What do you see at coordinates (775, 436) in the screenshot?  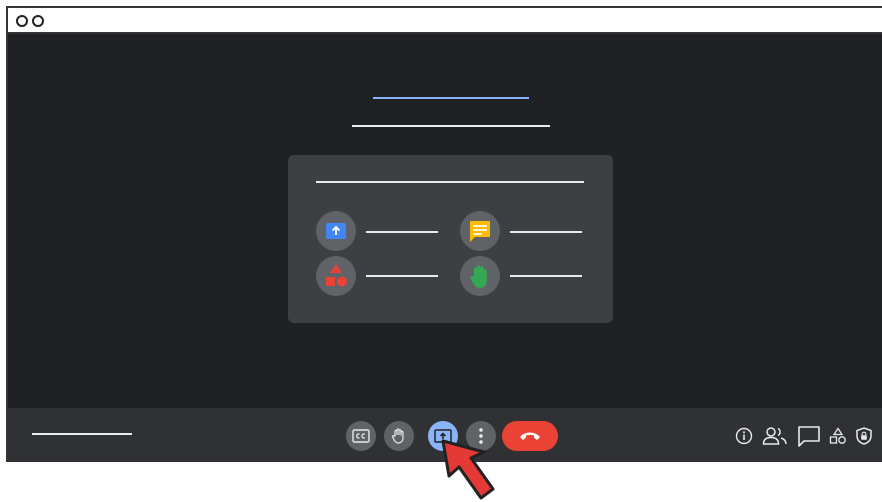 I see `people-icon` at bounding box center [775, 436].